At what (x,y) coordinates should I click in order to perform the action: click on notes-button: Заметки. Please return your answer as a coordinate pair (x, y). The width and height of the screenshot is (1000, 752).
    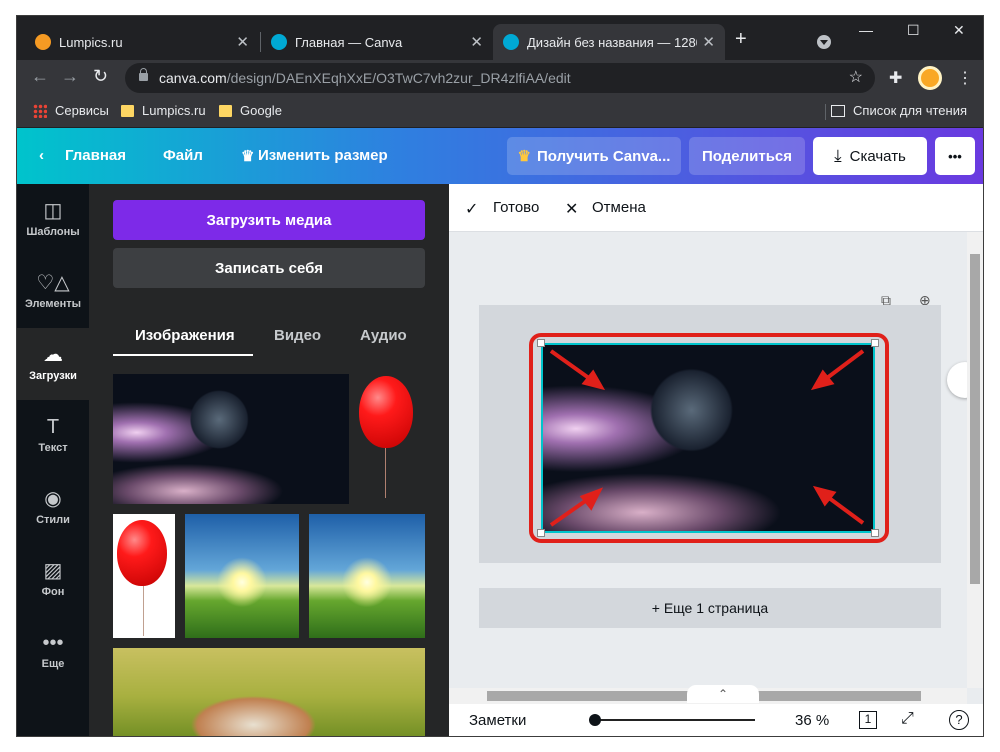
    Looking at the image, I should click on (497, 720).